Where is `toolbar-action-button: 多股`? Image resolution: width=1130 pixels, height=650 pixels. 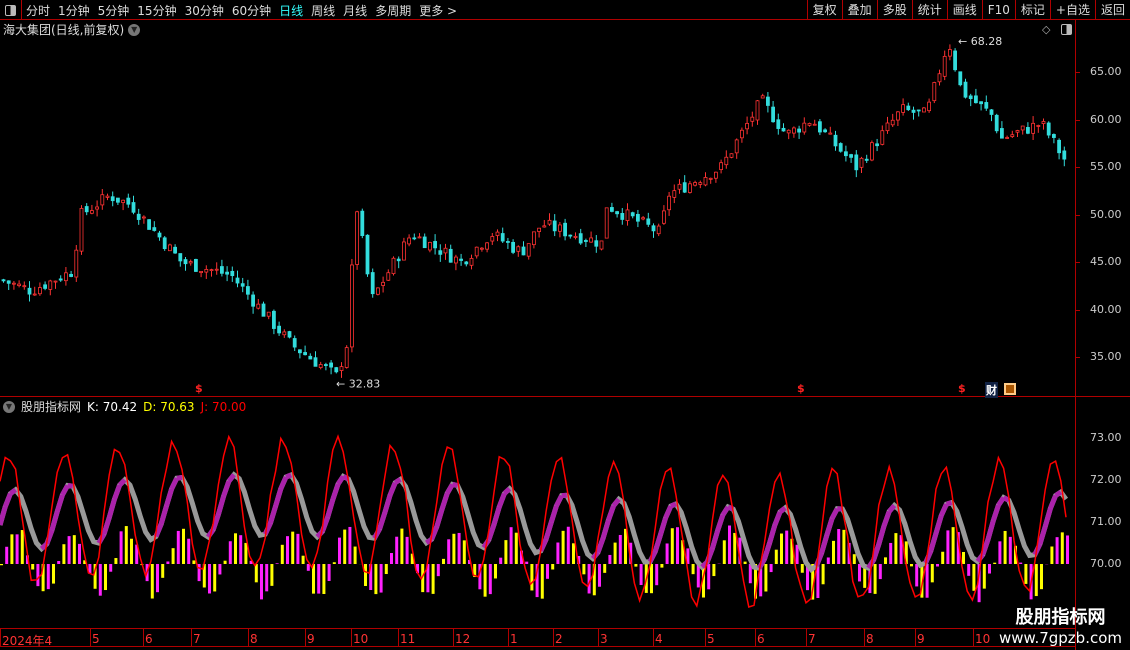 toolbar-action-button: 多股 is located at coordinates (894, 10).